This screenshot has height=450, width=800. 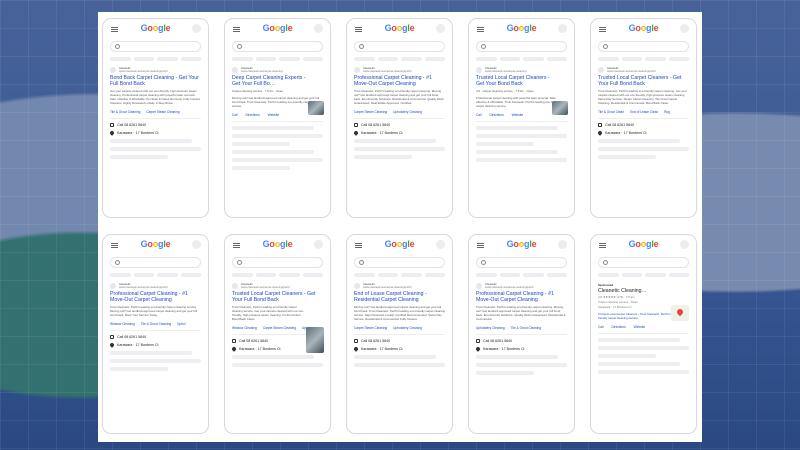 I want to click on business-category: Carpet cleaning service · Open, so click(x=618, y=302).